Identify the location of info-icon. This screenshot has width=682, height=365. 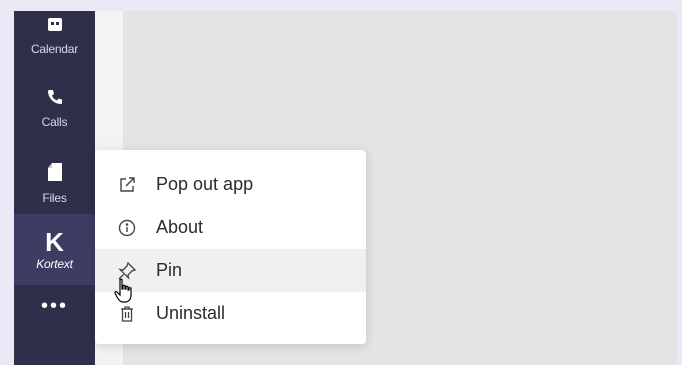
(127, 228).